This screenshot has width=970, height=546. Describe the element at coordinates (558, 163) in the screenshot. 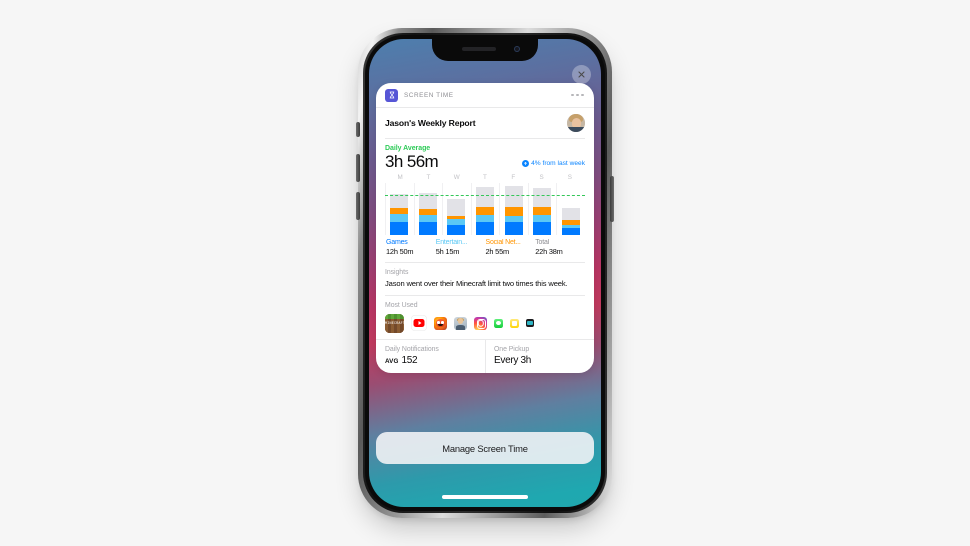

I see `trend-text: 4% from last week` at that location.